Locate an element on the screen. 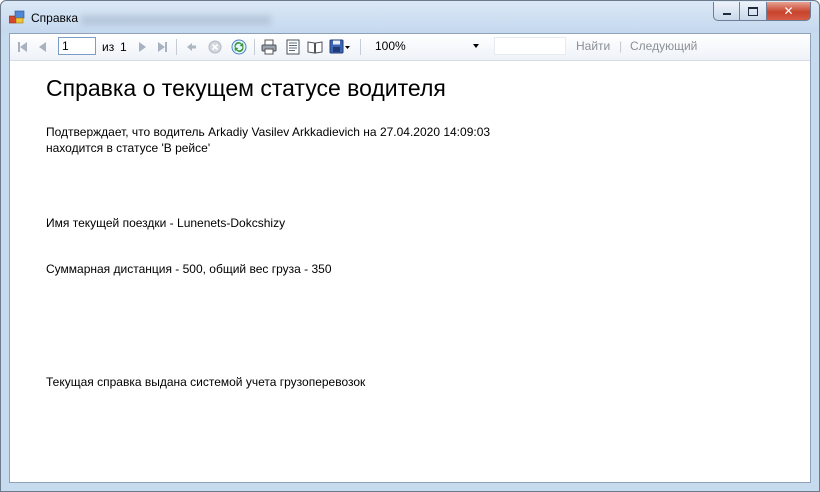 The height and width of the screenshot is (492, 820). title-bar: Справка ✕ is located at coordinates (410, 17).